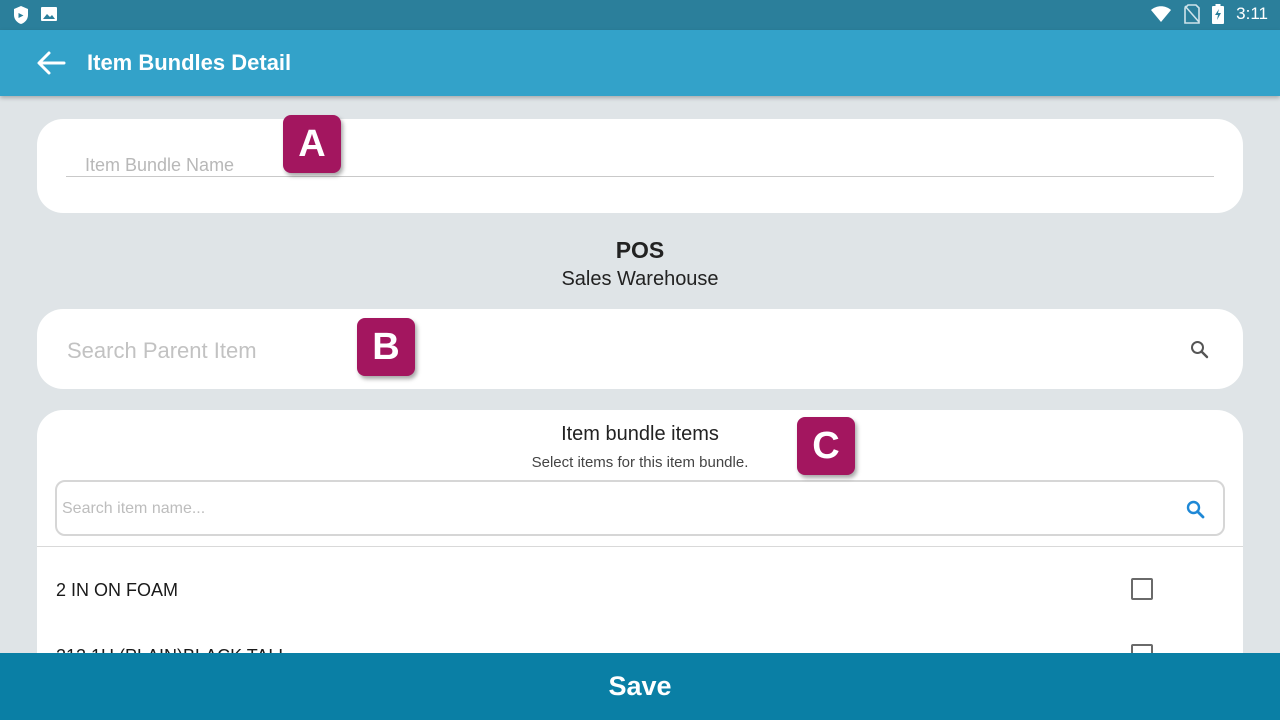  What do you see at coordinates (1192, 14) in the screenshot?
I see `no-sim-icon` at bounding box center [1192, 14].